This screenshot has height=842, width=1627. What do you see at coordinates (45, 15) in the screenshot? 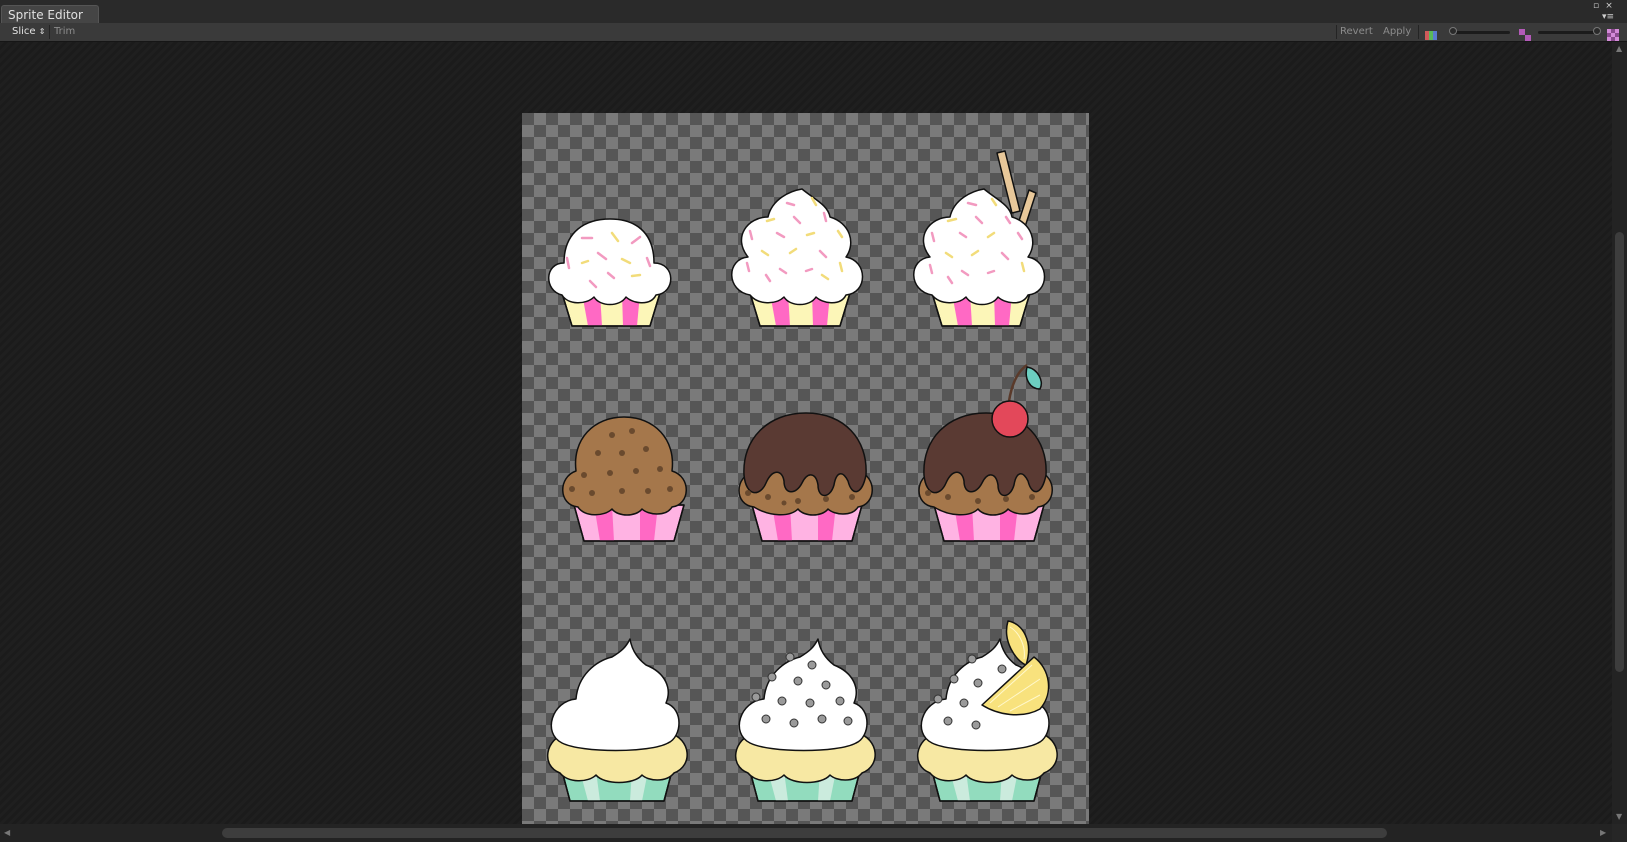
I see `tab-title: Sprite Editor` at bounding box center [45, 15].